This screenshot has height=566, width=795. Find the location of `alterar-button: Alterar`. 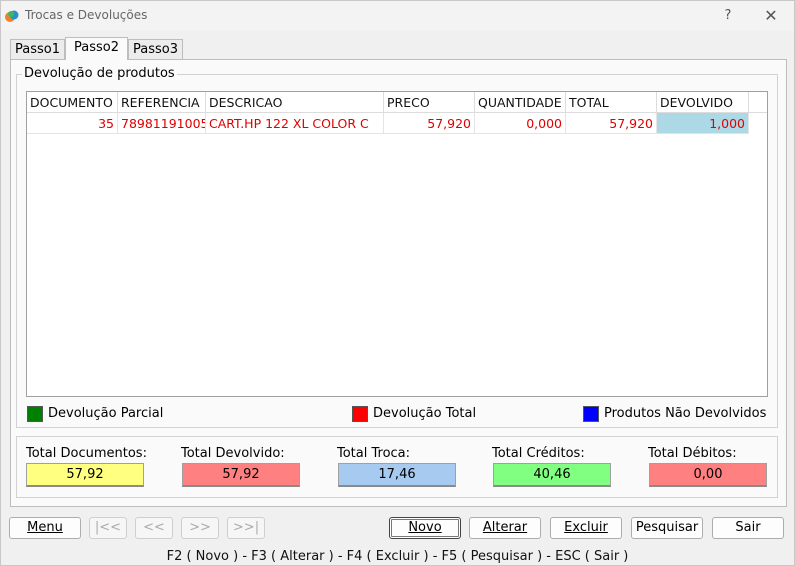

alterar-button: Alterar is located at coordinates (505, 528).